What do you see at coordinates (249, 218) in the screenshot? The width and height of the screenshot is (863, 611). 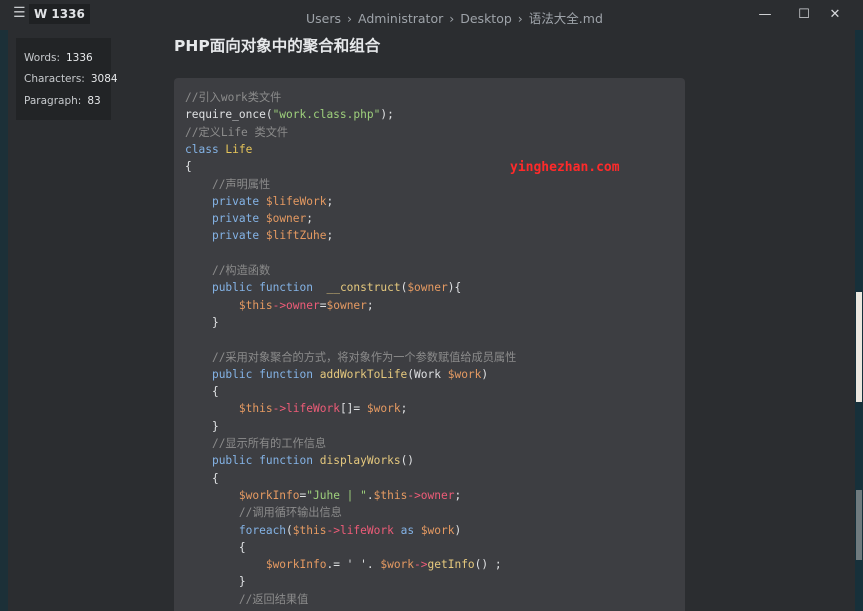 I see `code-line: private $owner;` at bounding box center [249, 218].